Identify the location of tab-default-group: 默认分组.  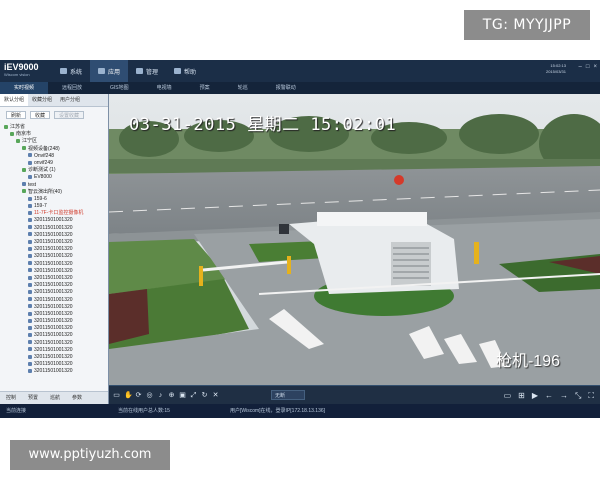
(14, 100).